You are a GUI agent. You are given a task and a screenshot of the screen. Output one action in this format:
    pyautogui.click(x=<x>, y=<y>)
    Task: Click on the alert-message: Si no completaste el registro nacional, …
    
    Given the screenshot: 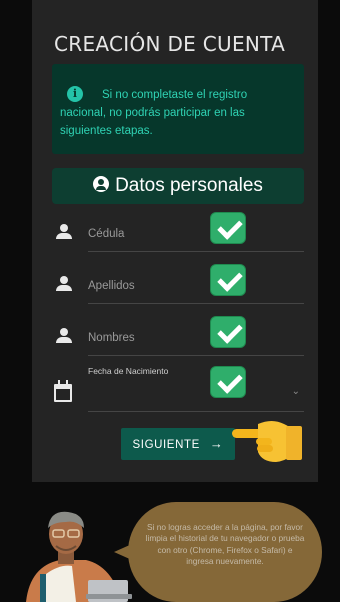 What is the action you would take?
    pyautogui.click(x=154, y=113)
    